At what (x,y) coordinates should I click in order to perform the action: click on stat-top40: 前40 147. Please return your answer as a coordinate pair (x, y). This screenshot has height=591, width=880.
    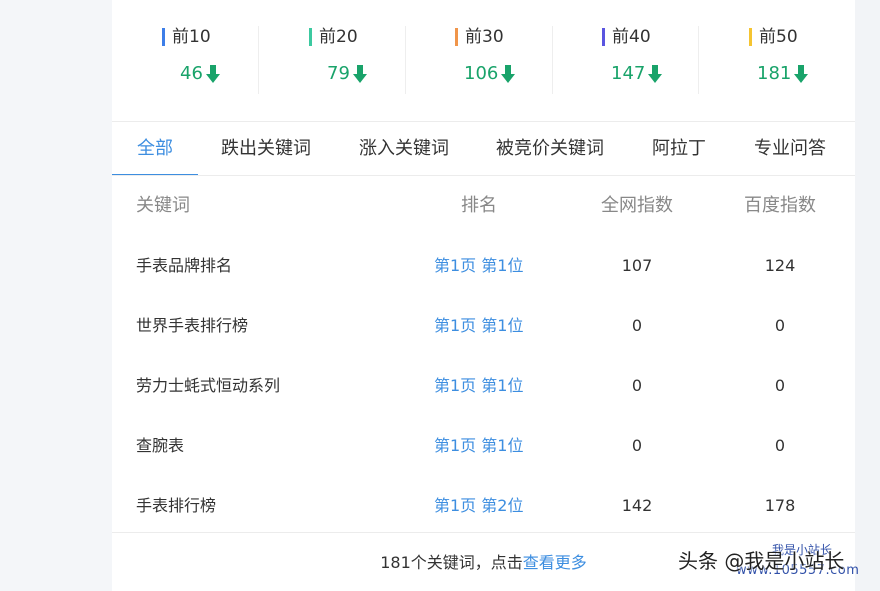
    Looking at the image, I should click on (626, 60).